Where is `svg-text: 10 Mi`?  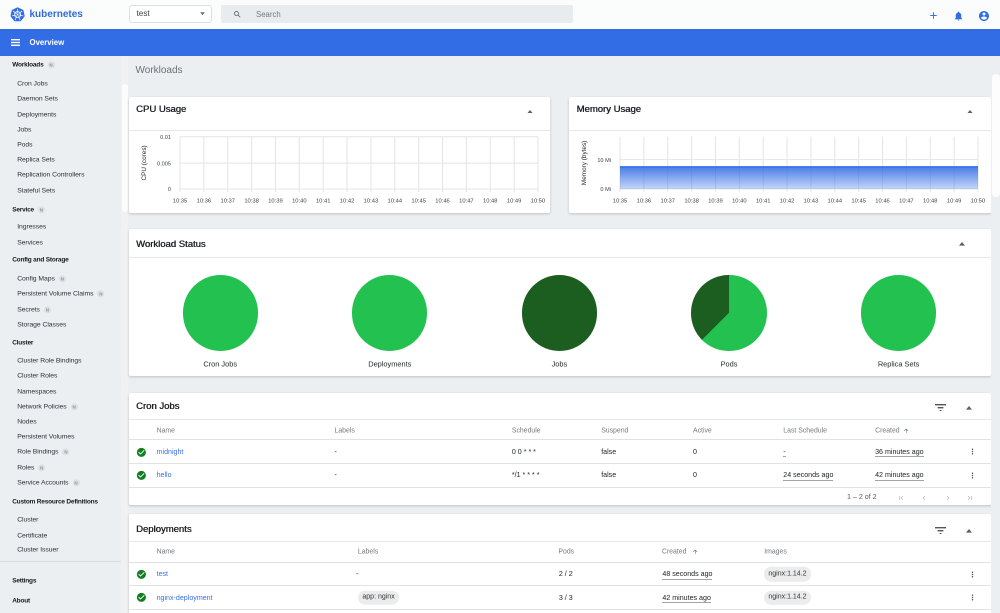 svg-text: 10 Mi is located at coordinates (604, 161).